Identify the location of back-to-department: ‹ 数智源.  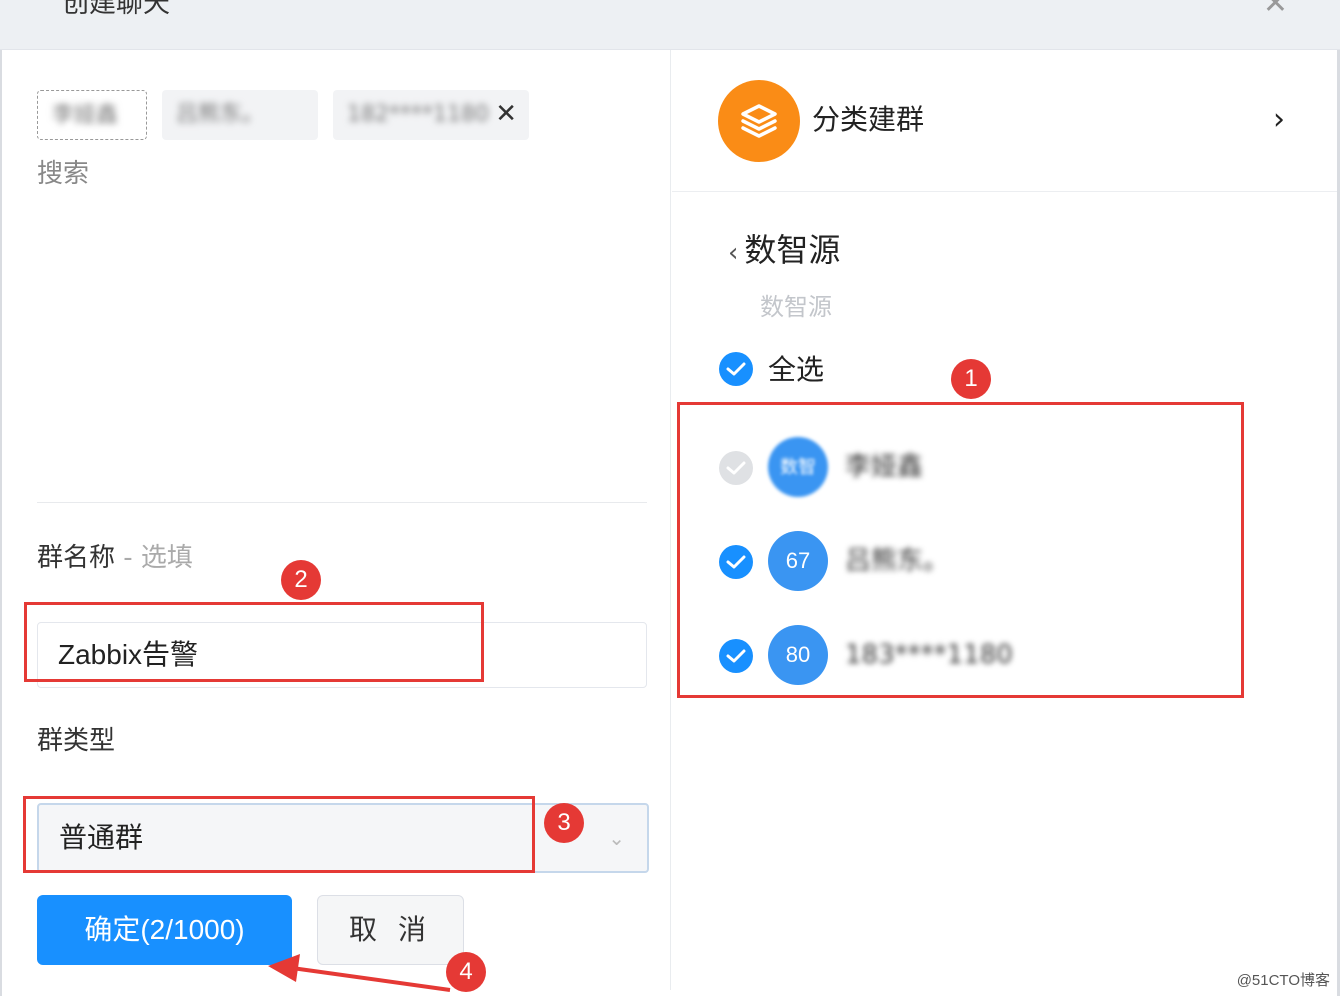
(784, 251).